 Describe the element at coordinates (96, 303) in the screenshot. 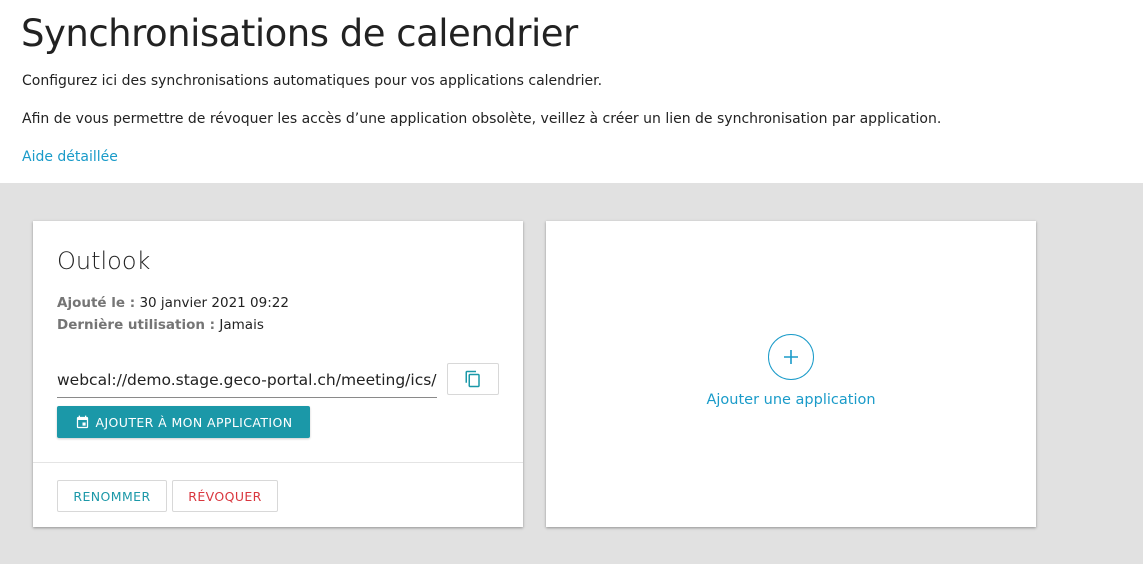

I see `added-date-label: Ajouté le :` at that location.